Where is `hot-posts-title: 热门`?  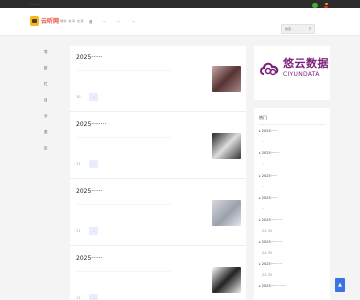 hot-posts-title: 热门 is located at coordinates (263, 117).